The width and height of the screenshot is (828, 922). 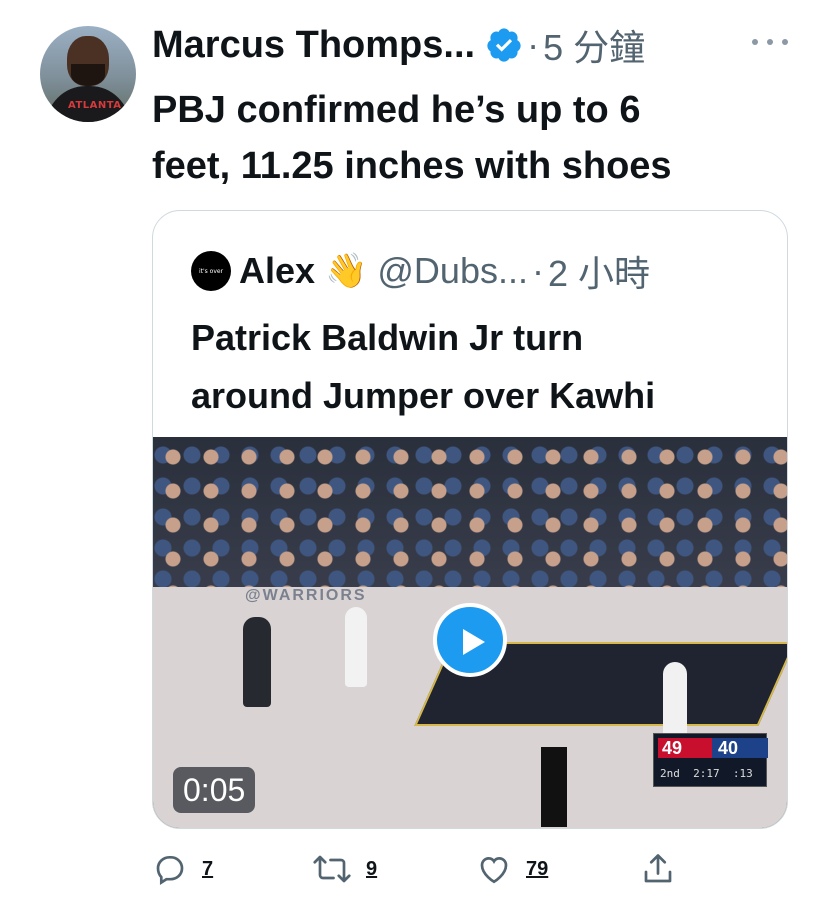 I want to click on like-button: 79, so click(x=512, y=869).